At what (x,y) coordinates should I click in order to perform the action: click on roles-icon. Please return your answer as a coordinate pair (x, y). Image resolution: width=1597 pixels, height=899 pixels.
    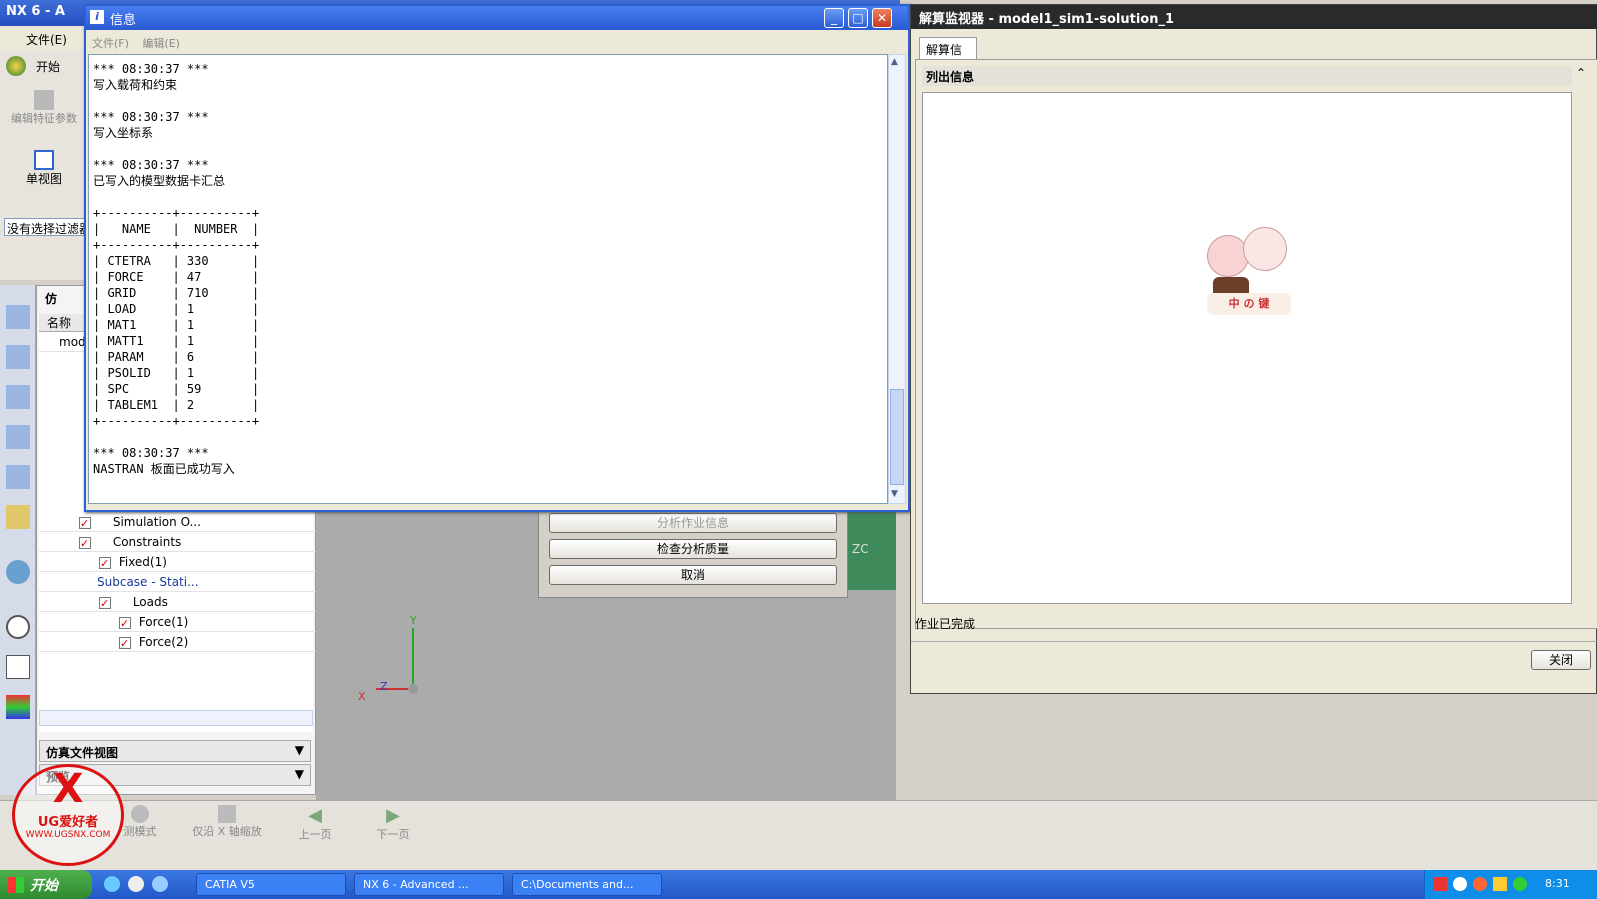
    Looking at the image, I should click on (18, 707).